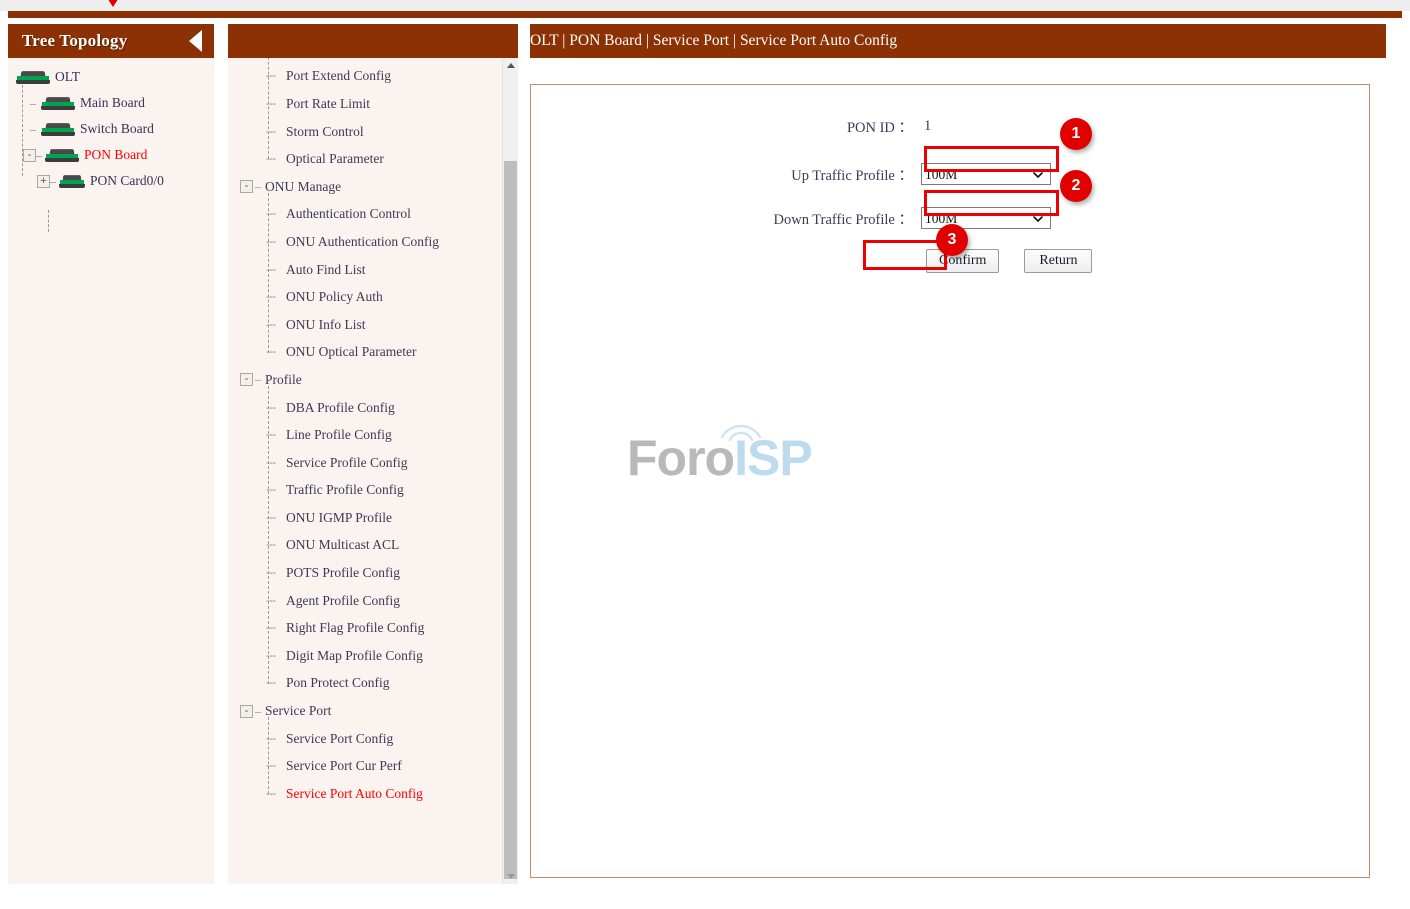  Describe the element at coordinates (48, 221) in the screenshot. I see `tree-spine-sub` at that location.